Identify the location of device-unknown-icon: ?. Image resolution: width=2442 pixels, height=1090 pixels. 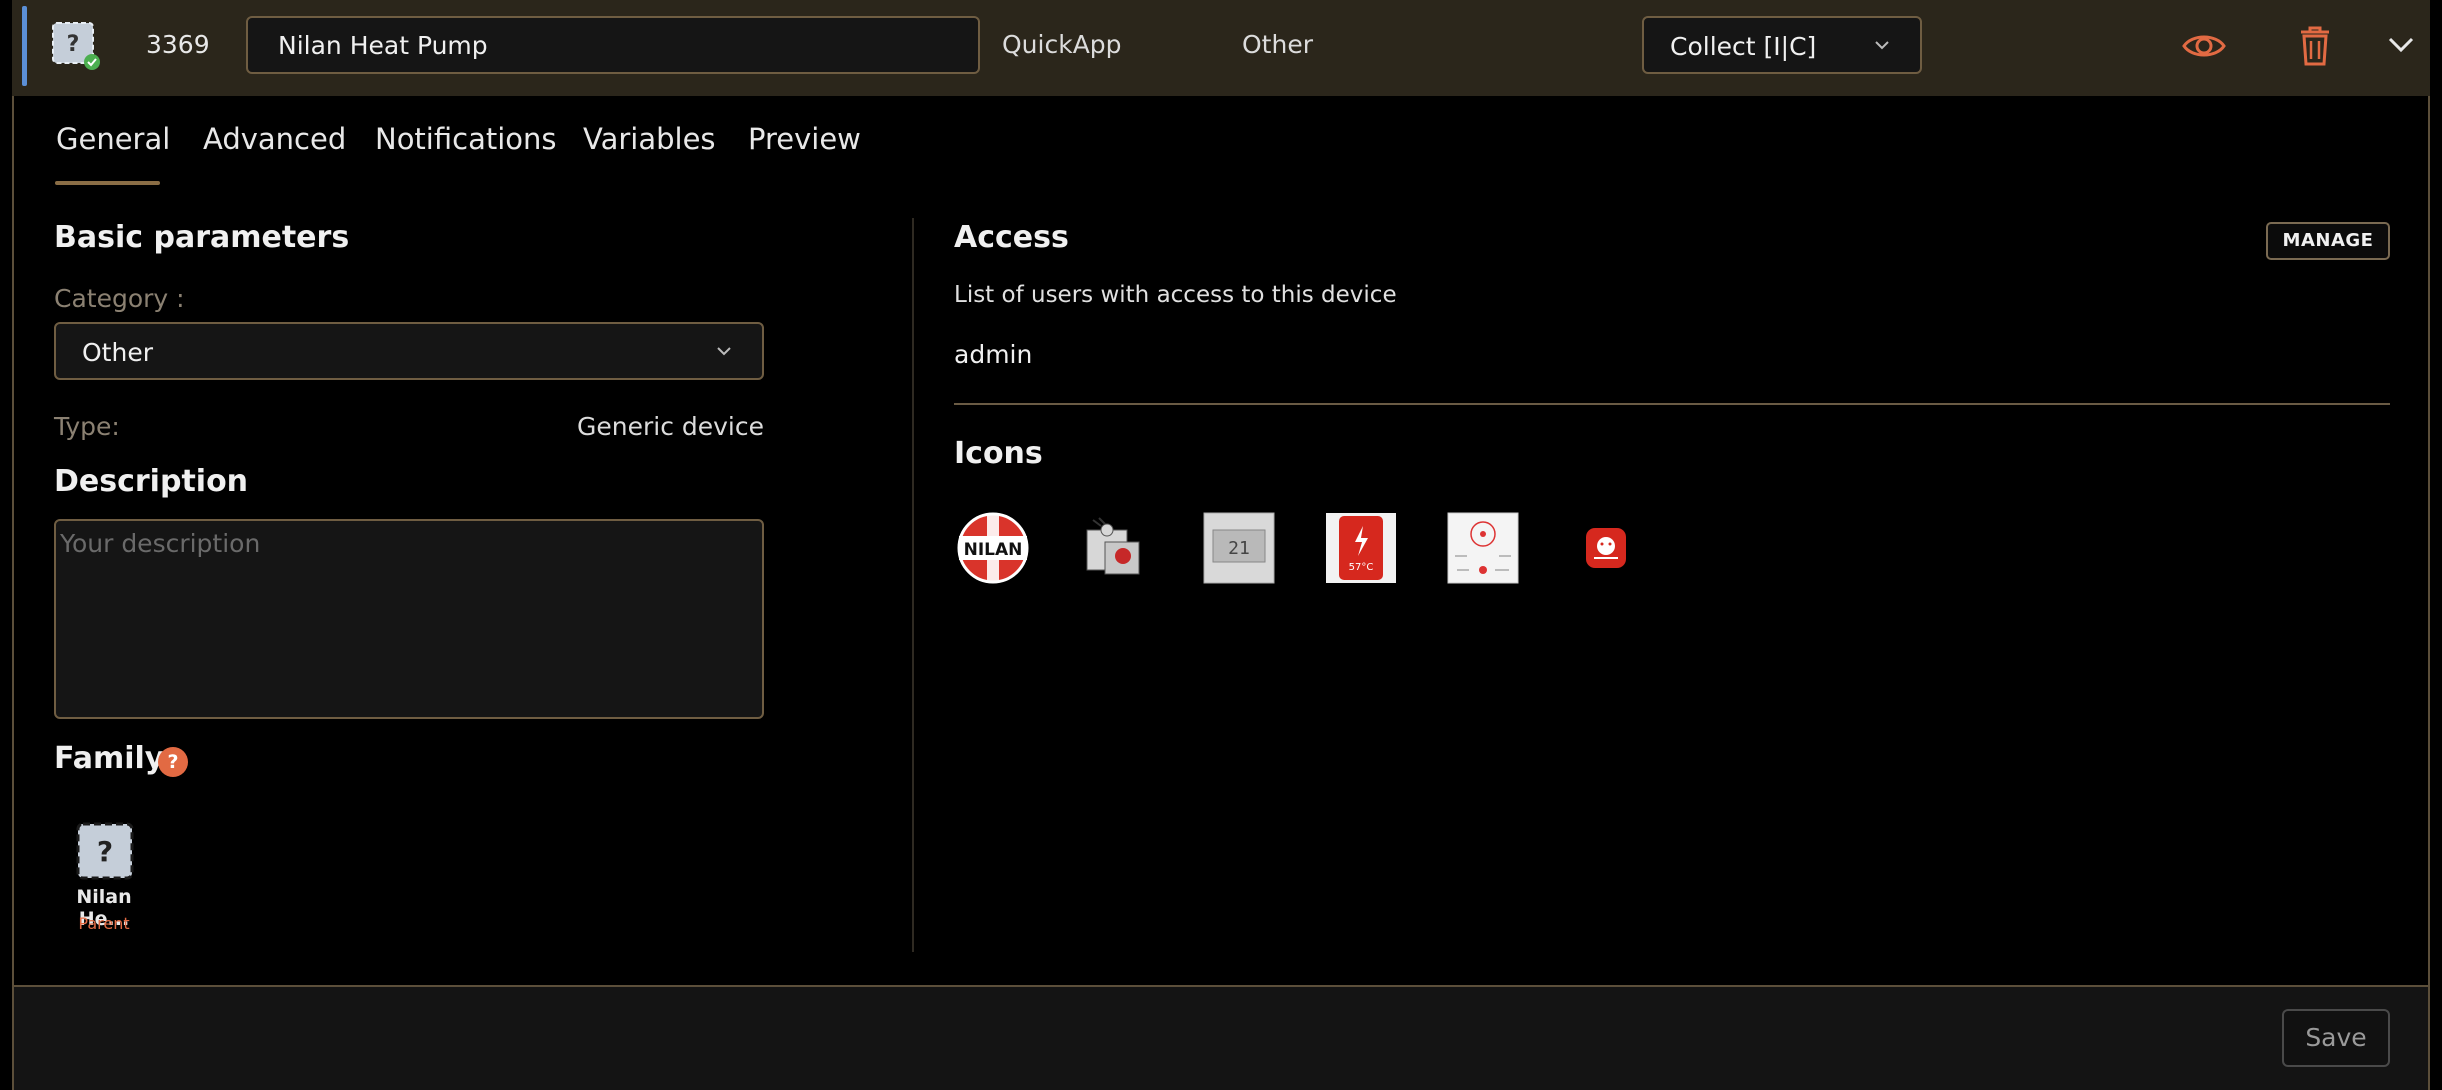
(76, 46).